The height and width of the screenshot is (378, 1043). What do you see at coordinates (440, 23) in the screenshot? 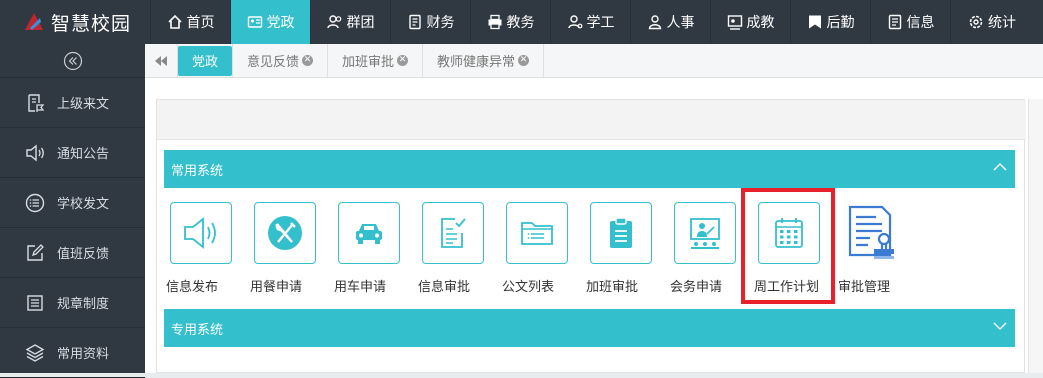
I see `nav-label: 财务` at bounding box center [440, 23].